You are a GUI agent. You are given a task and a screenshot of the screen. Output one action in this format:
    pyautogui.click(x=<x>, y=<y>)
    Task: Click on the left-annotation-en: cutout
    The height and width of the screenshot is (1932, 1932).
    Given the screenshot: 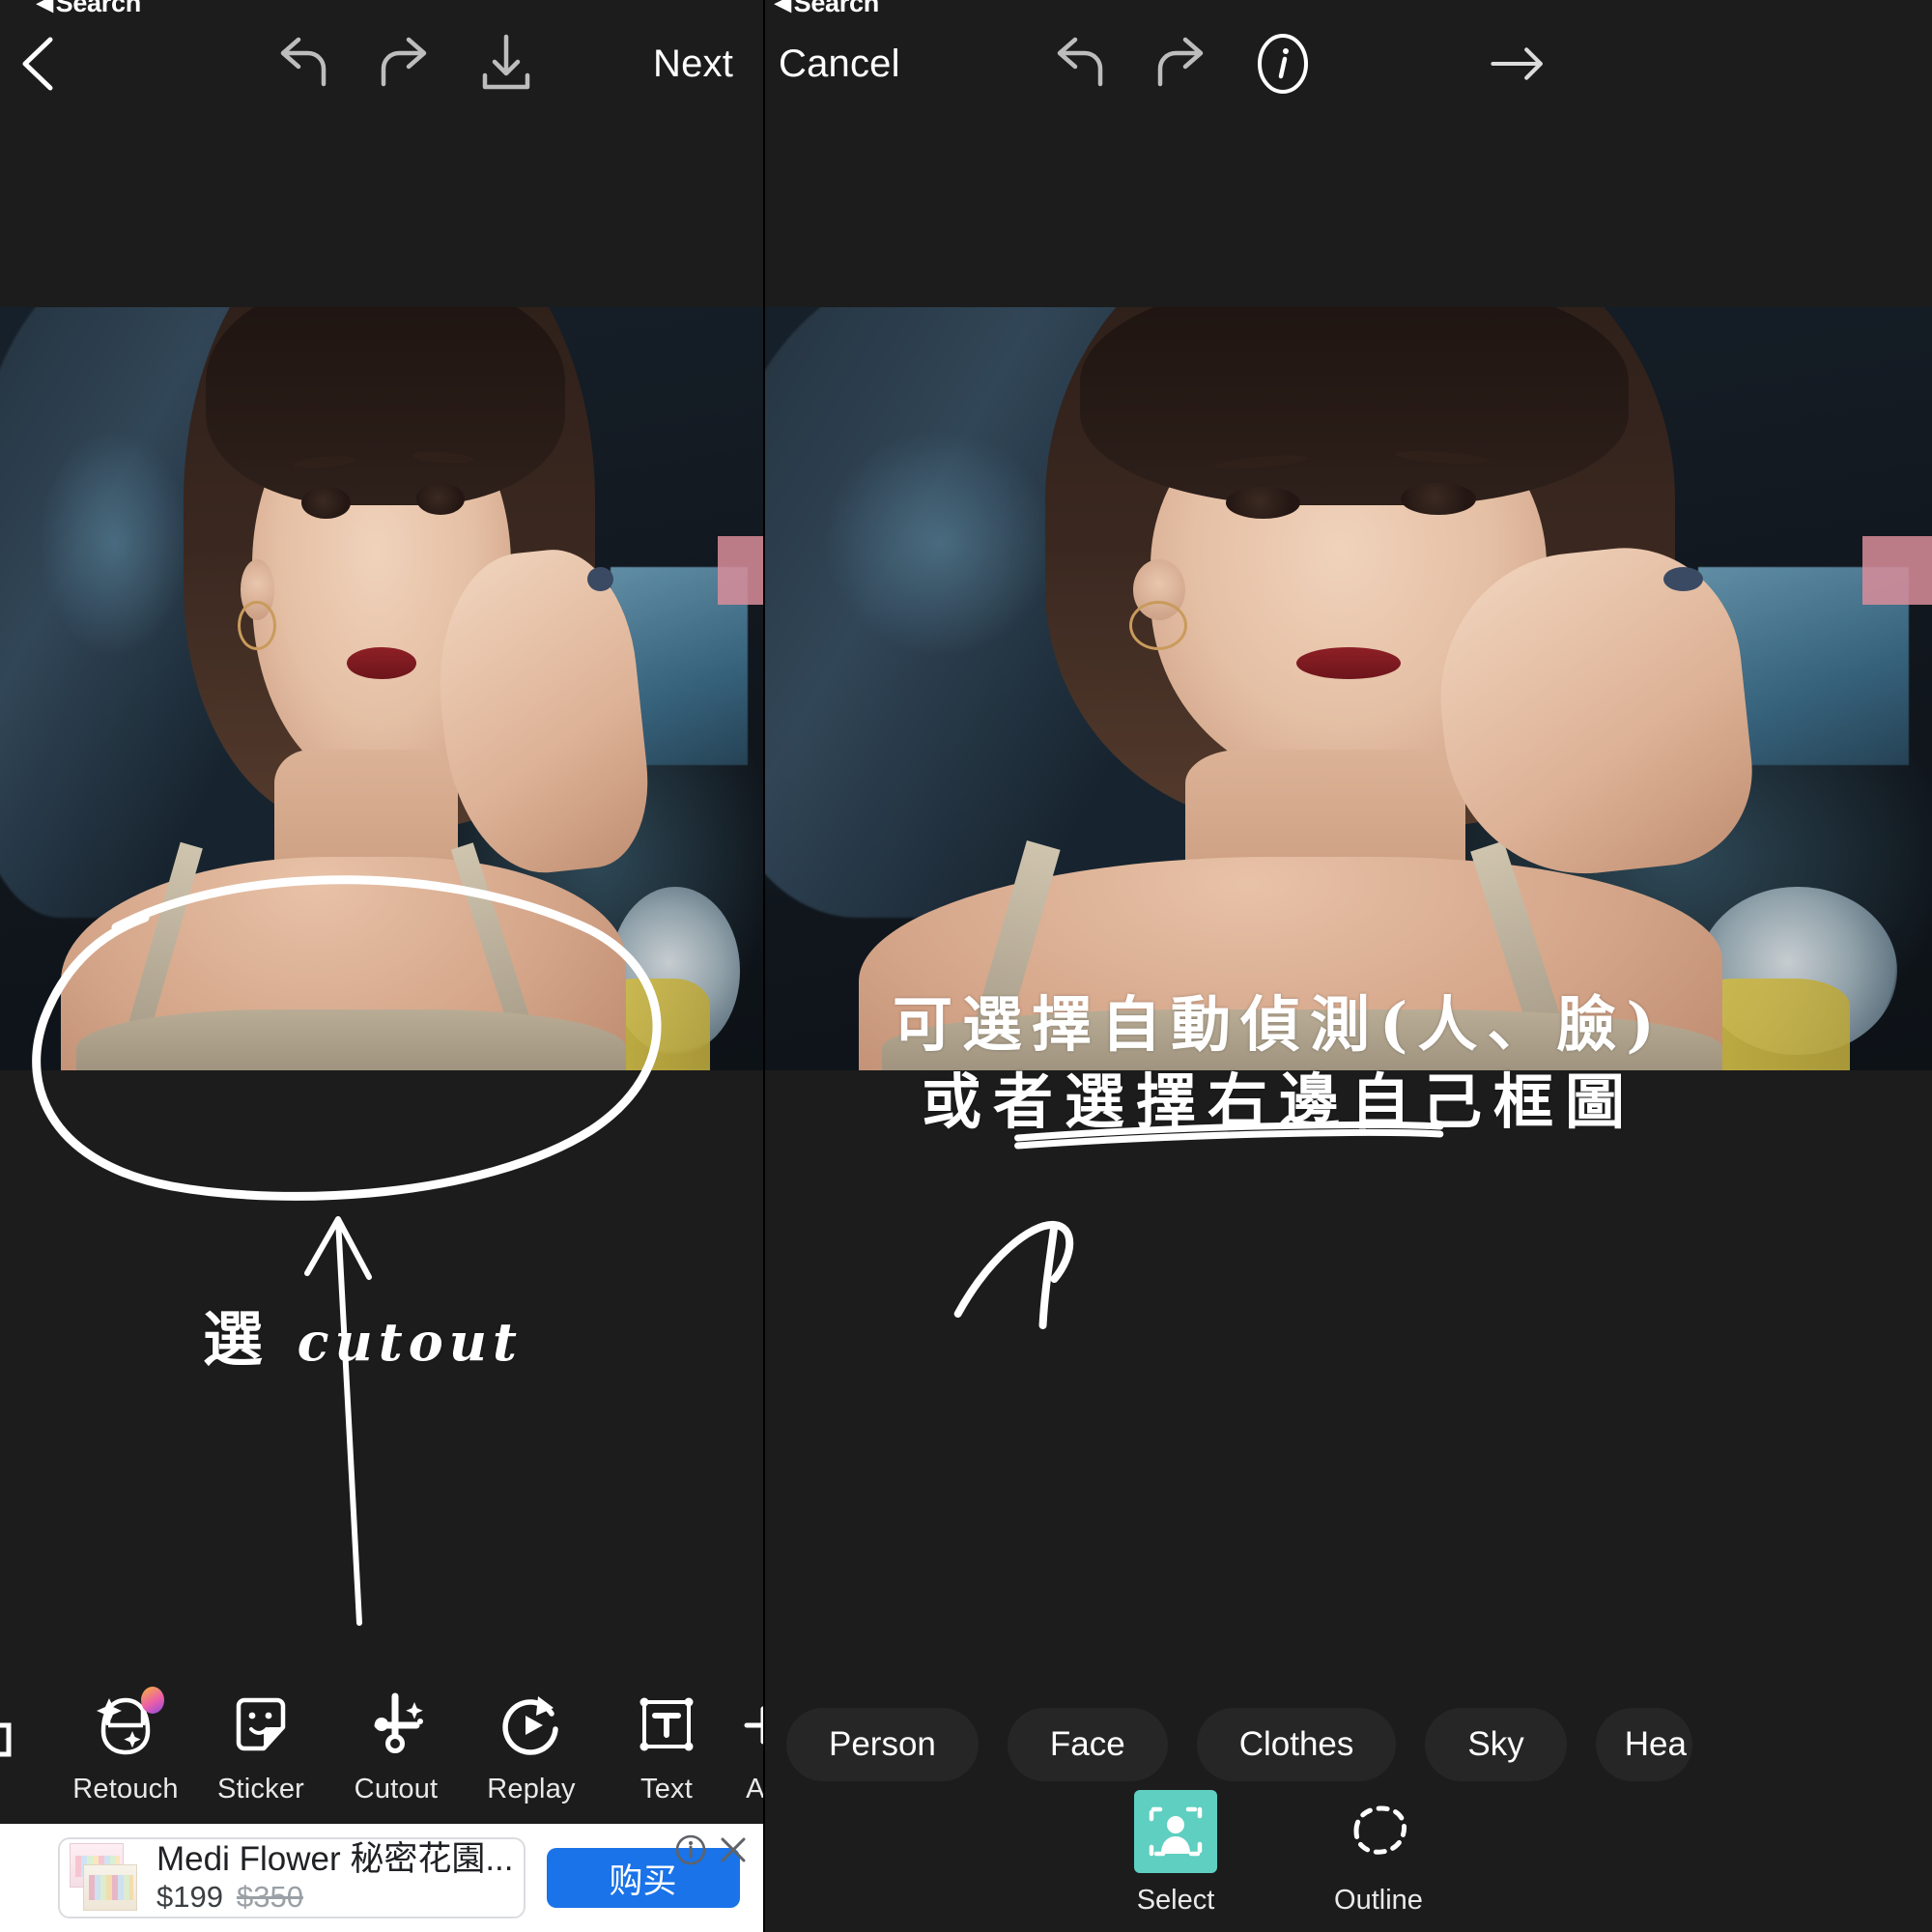 What is the action you would take?
    pyautogui.click(x=410, y=1342)
    